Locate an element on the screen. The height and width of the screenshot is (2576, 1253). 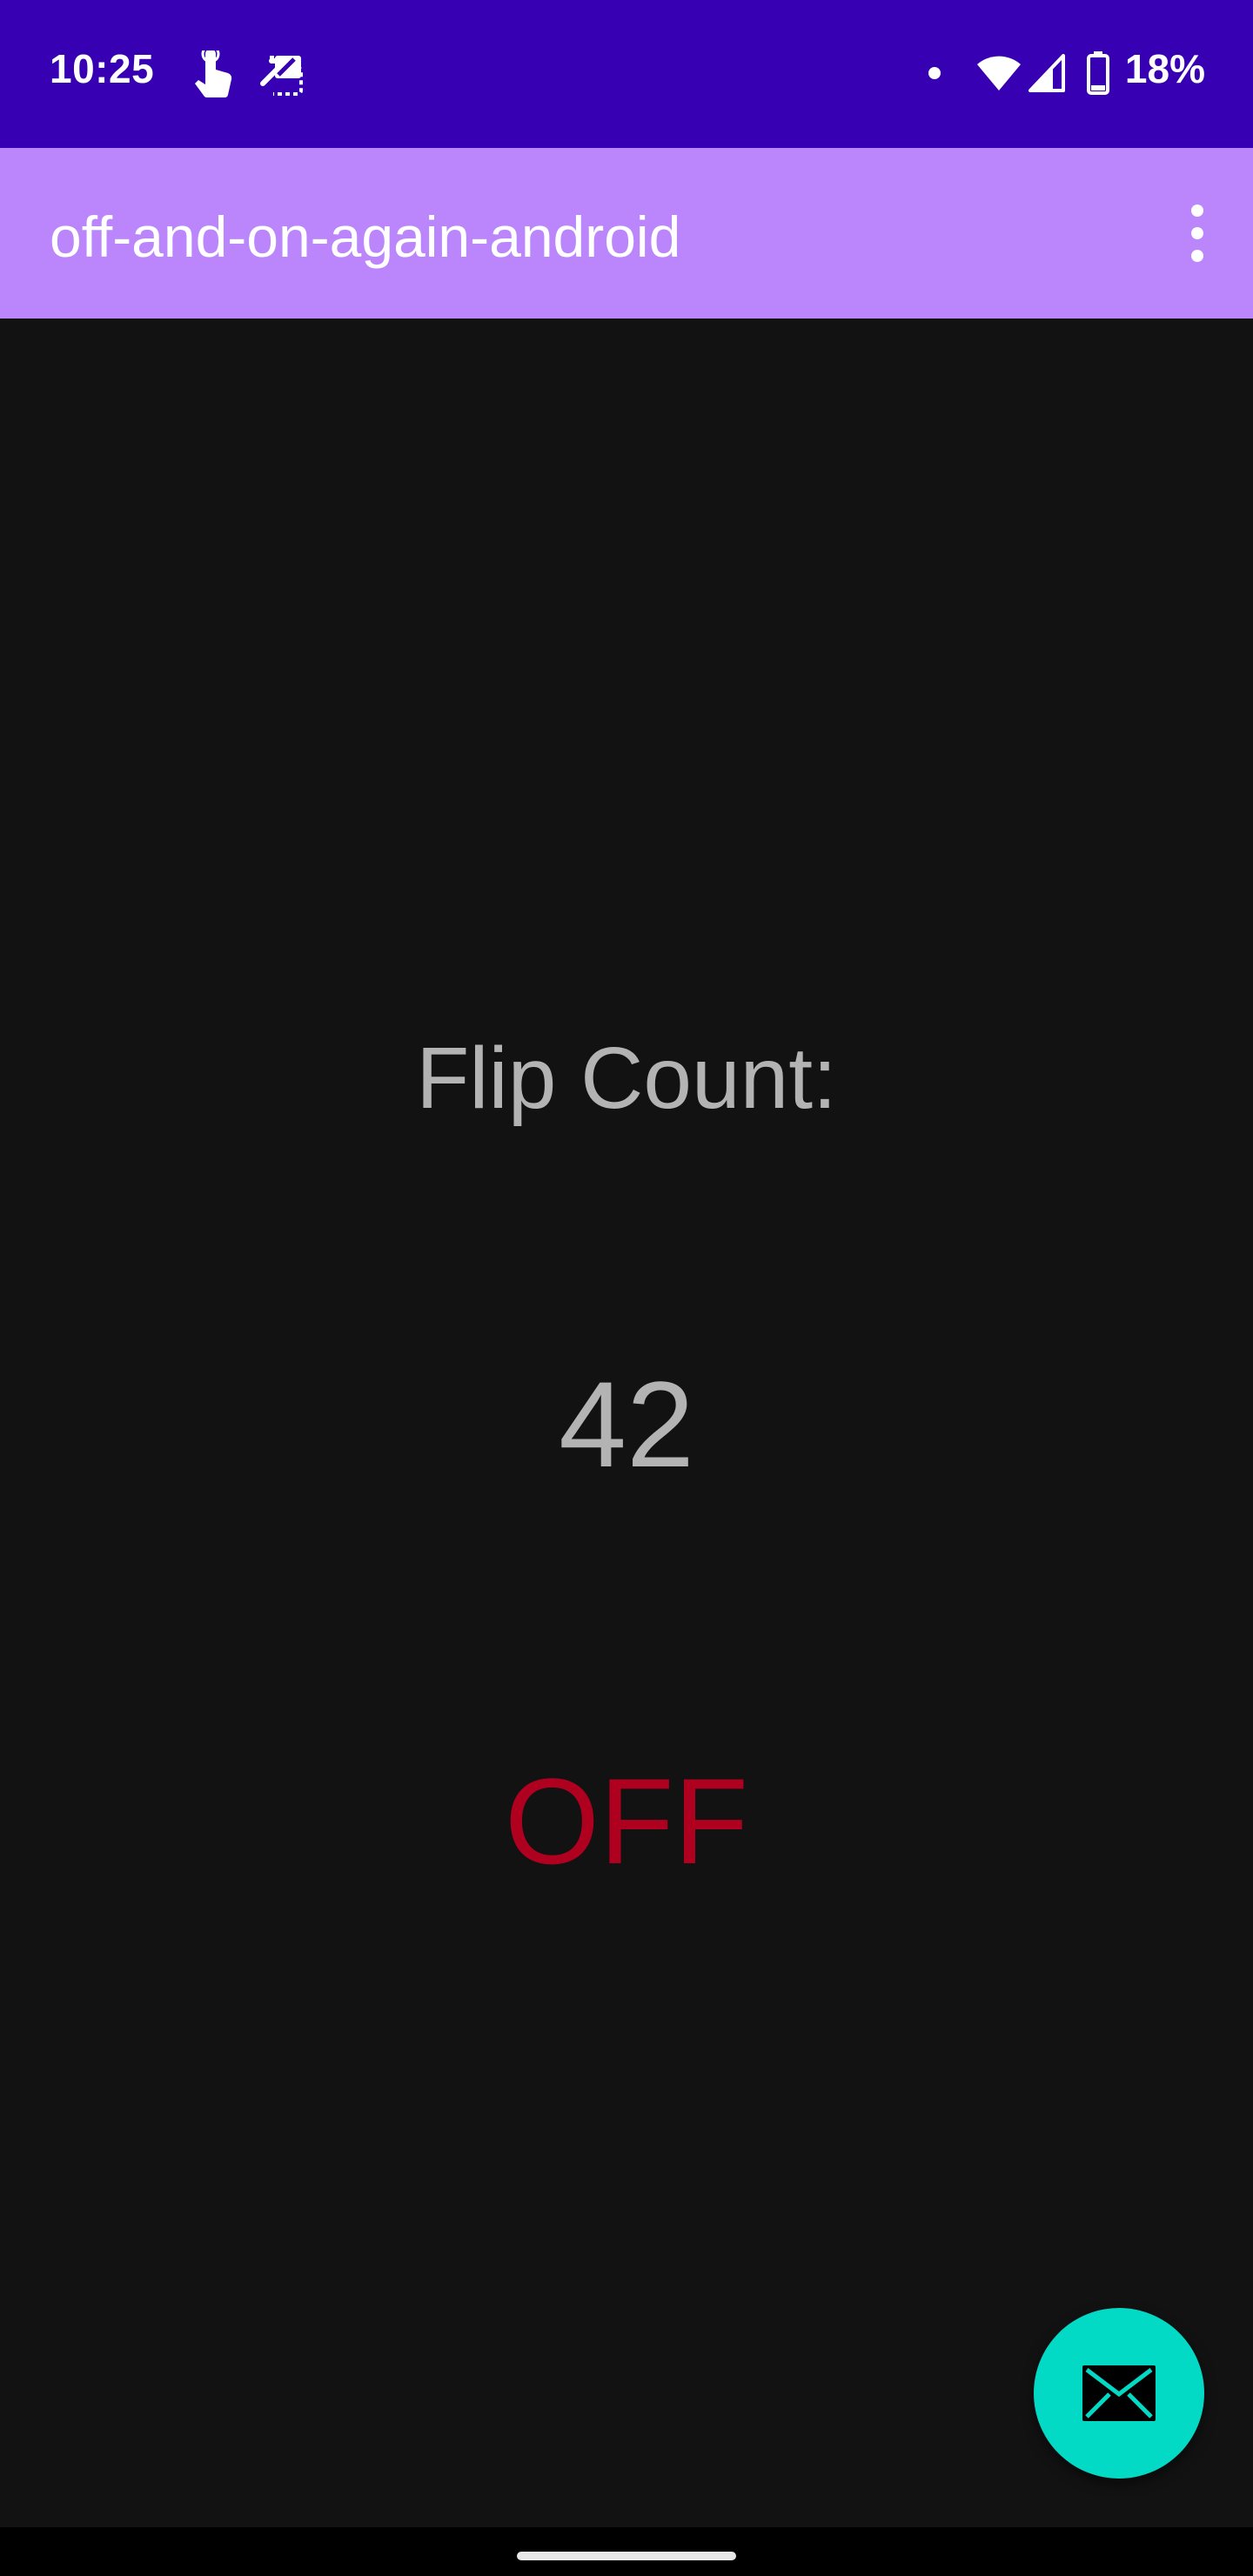
mail-icon is located at coordinates (1119, 2393).